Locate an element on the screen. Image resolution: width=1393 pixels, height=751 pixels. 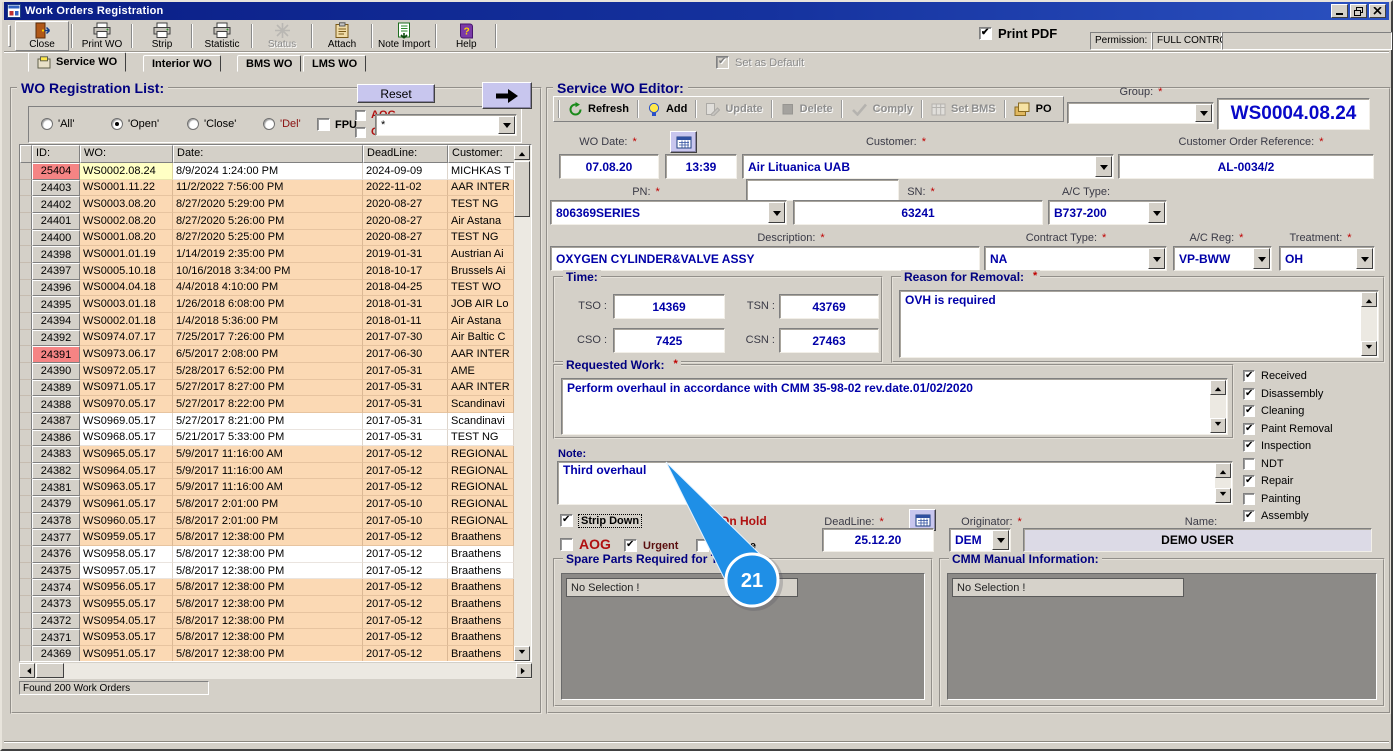
routine-checkbox is located at coordinates (702, 545).